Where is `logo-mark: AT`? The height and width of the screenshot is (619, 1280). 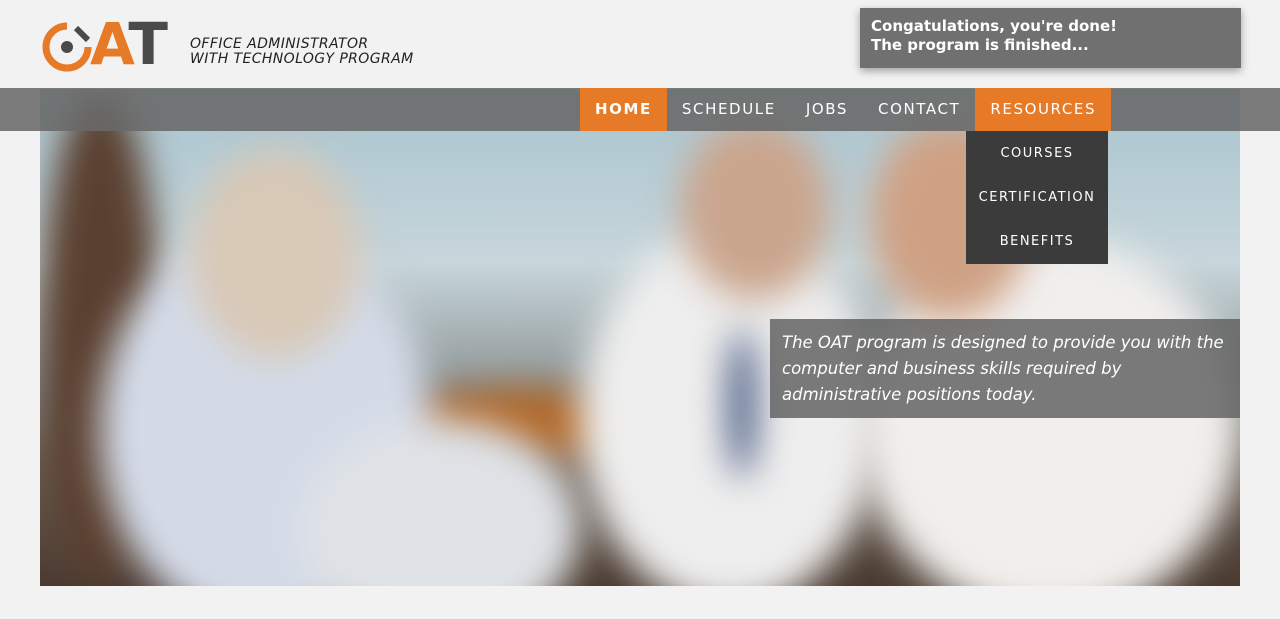
logo-mark: AT is located at coordinates (117, 44).